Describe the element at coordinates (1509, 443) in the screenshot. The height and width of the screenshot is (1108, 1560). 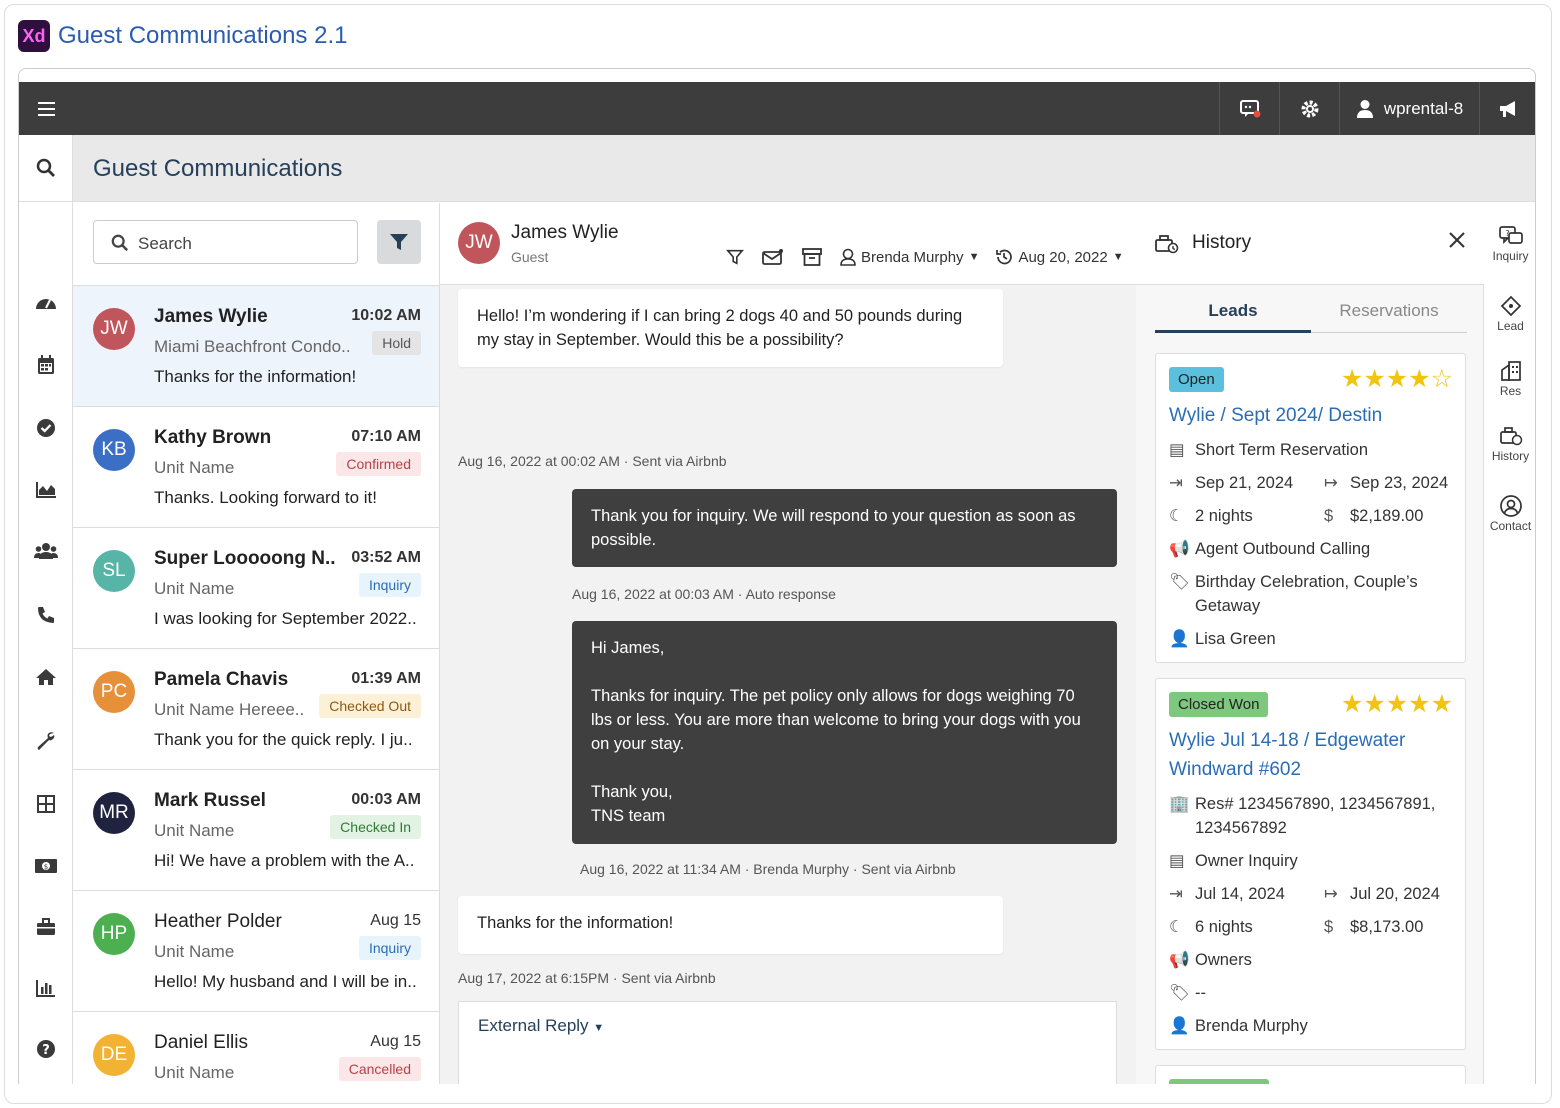
I see `rail-history-button: History` at that location.